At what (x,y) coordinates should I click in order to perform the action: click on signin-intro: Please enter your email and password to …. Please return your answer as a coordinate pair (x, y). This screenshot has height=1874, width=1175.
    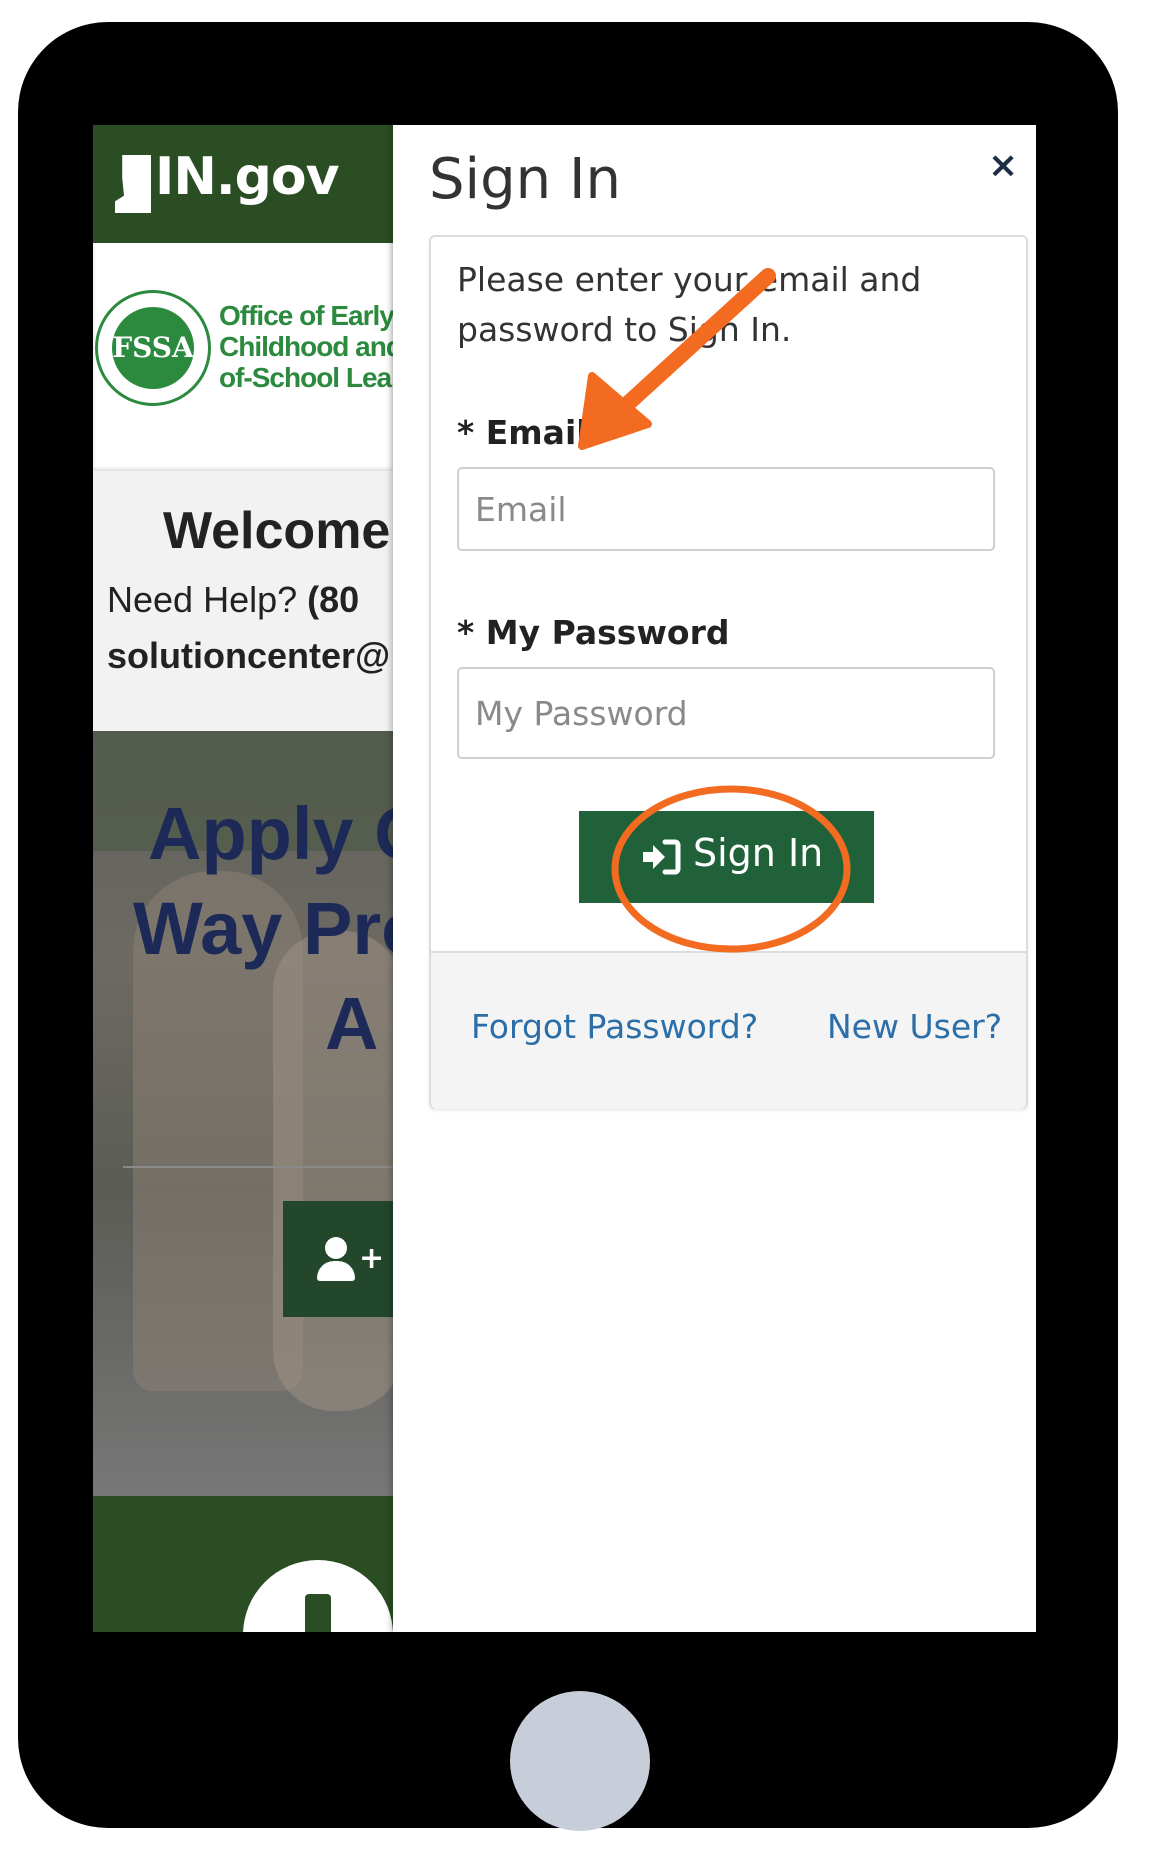
    Looking at the image, I should click on (689, 304).